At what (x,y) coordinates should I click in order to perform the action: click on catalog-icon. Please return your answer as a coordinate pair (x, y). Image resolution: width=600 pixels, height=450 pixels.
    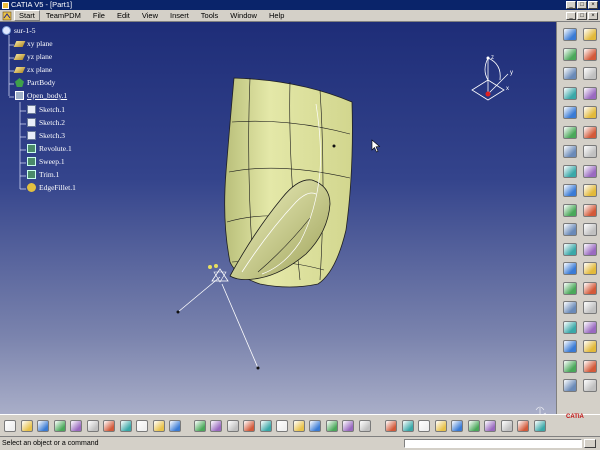
    Looking at the image, I should click on (590, 366).